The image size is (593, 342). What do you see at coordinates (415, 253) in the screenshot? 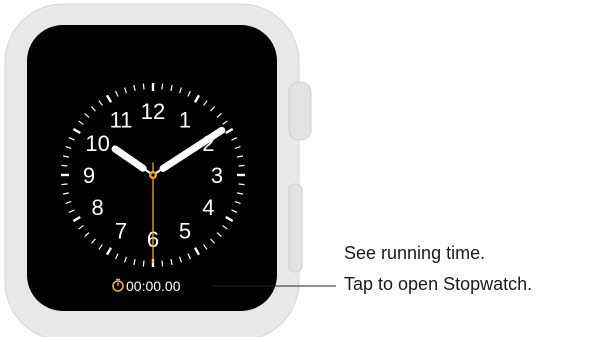
I see `callout-text-line-1: See running time.` at bounding box center [415, 253].